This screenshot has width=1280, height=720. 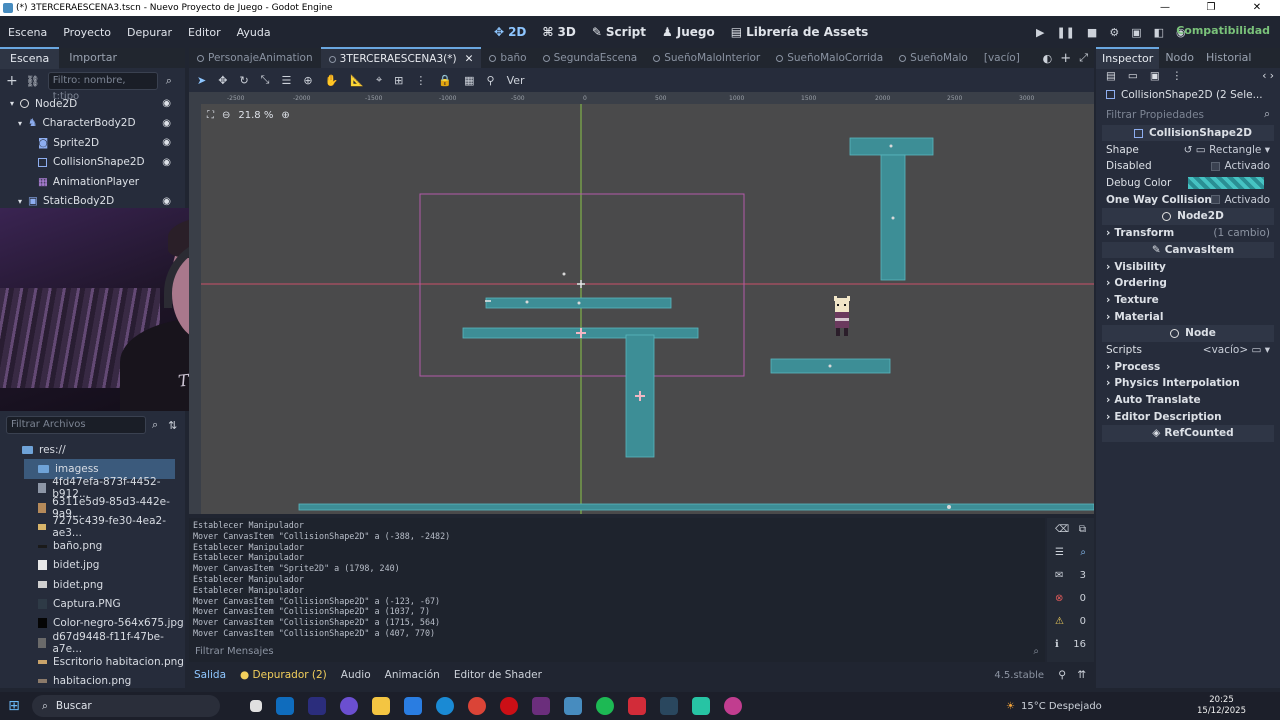 What do you see at coordinates (102, 87) in the screenshot?
I see `scene-filter-input: Filtro: nombre, t:tipo` at bounding box center [102, 87].